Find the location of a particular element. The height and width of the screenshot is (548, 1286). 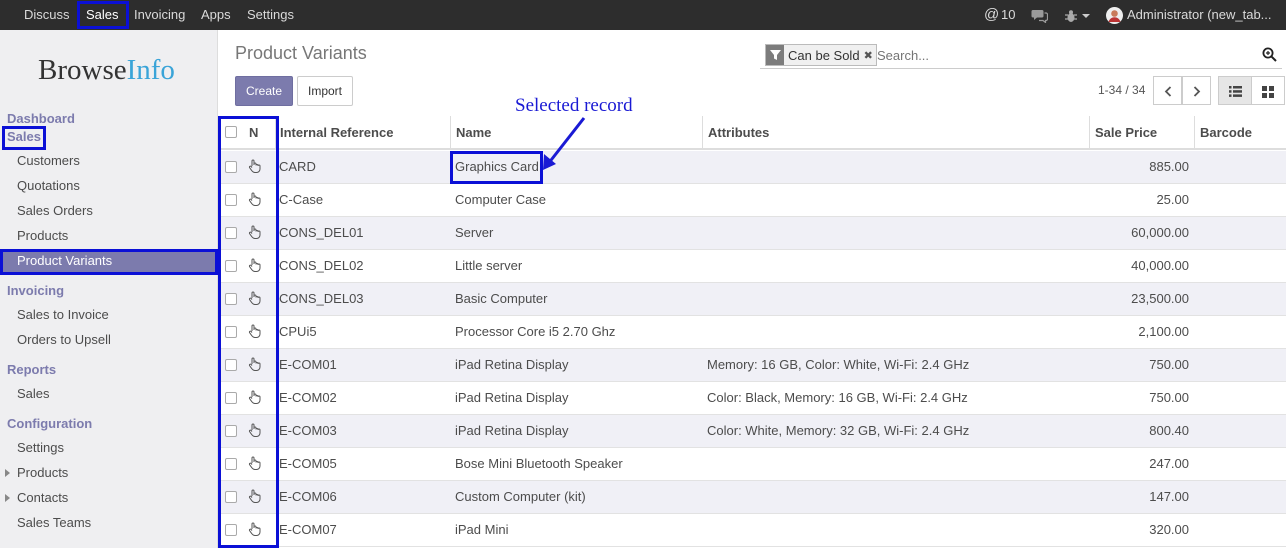

sidebar-item-config-products: Products is located at coordinates (42, 472).